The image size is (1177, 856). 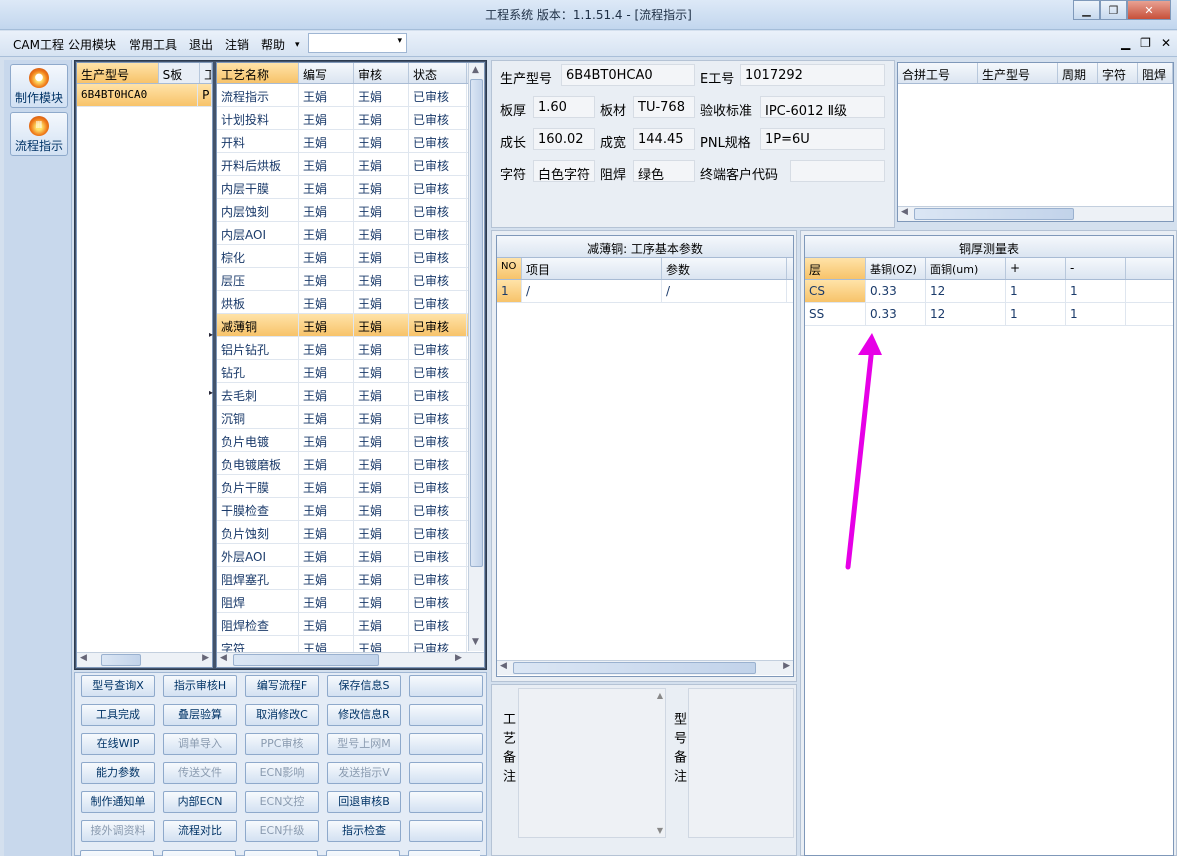 What do you see at coordinates (350, 210) in the screenshot?
I see `table-row: 内层蚀刻 王娟 王娟 已审核` at bounding box center [350, 210].